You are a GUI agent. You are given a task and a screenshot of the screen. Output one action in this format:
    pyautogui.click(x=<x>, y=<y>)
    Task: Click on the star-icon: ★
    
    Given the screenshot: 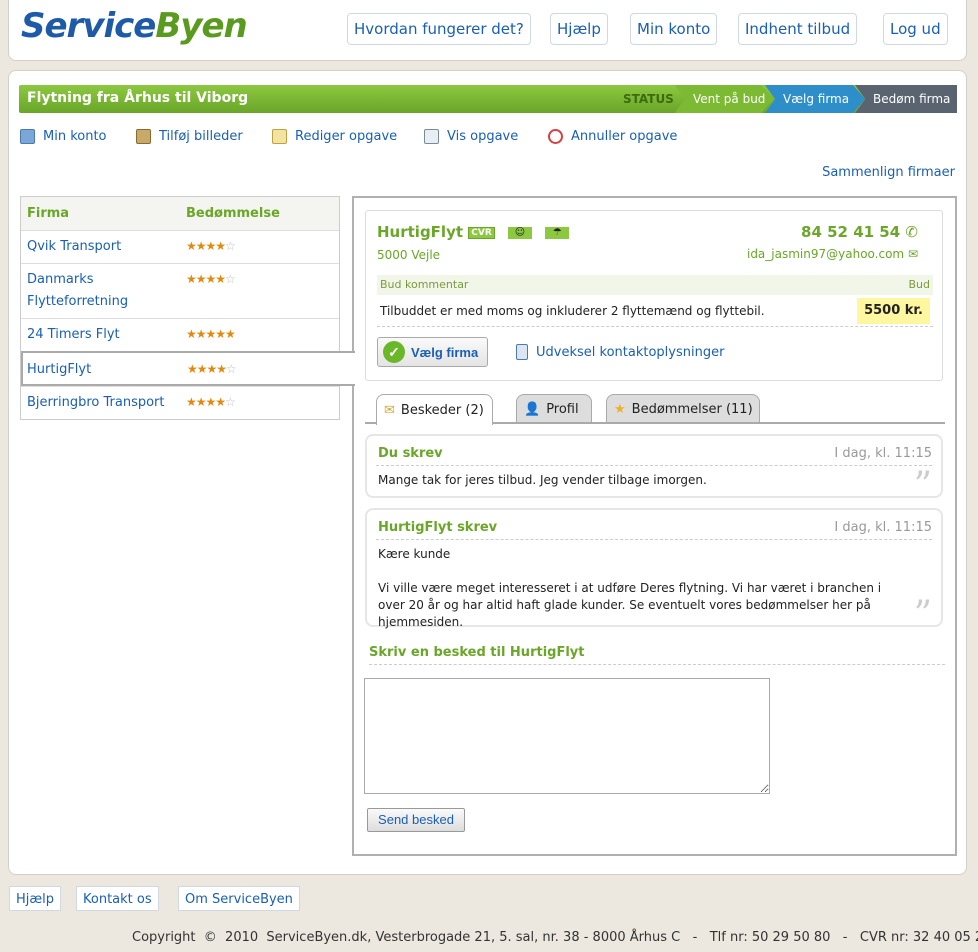 What is the action you would take?
    pyautogui.click(x=620, y=409)
    